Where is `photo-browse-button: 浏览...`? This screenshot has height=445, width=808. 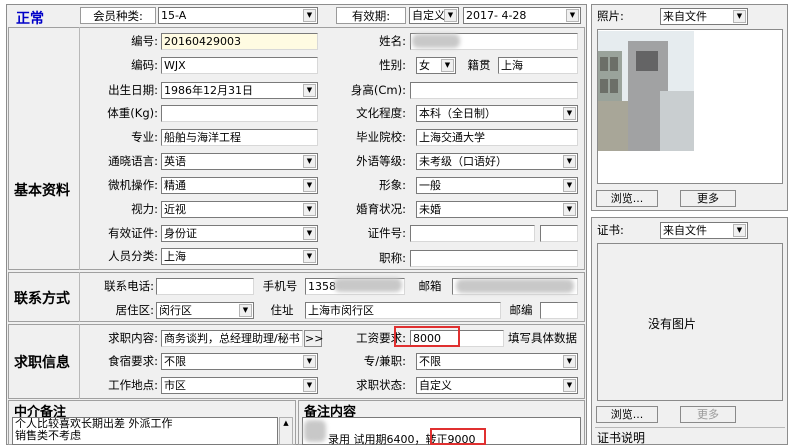 photo-browse-button: 浏览... is located at coordinates (627, 198).